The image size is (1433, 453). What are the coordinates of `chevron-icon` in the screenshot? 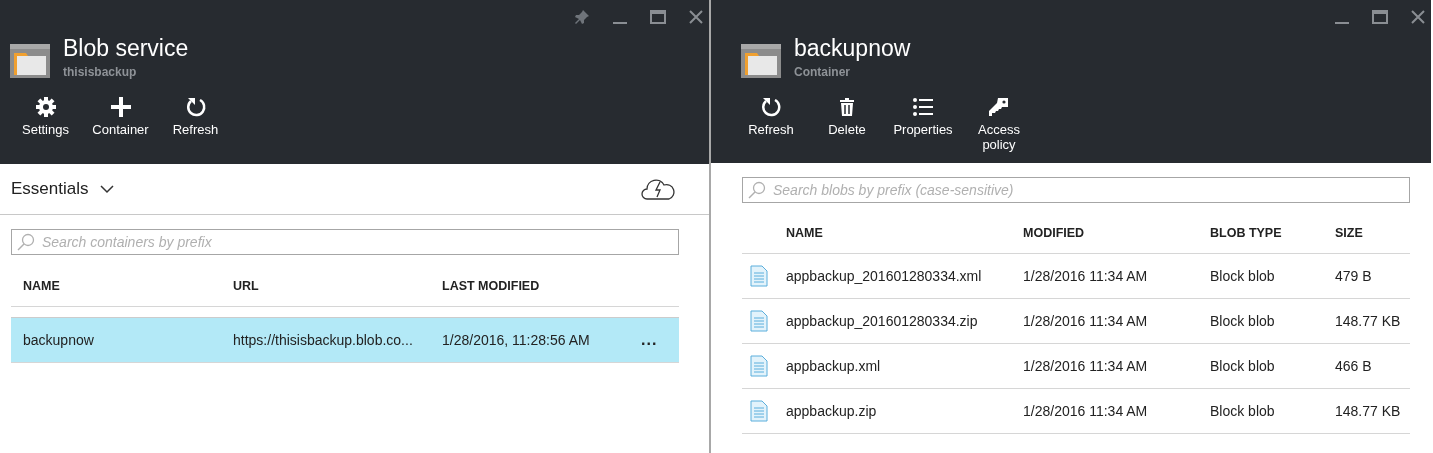 It's located at (107, 189).